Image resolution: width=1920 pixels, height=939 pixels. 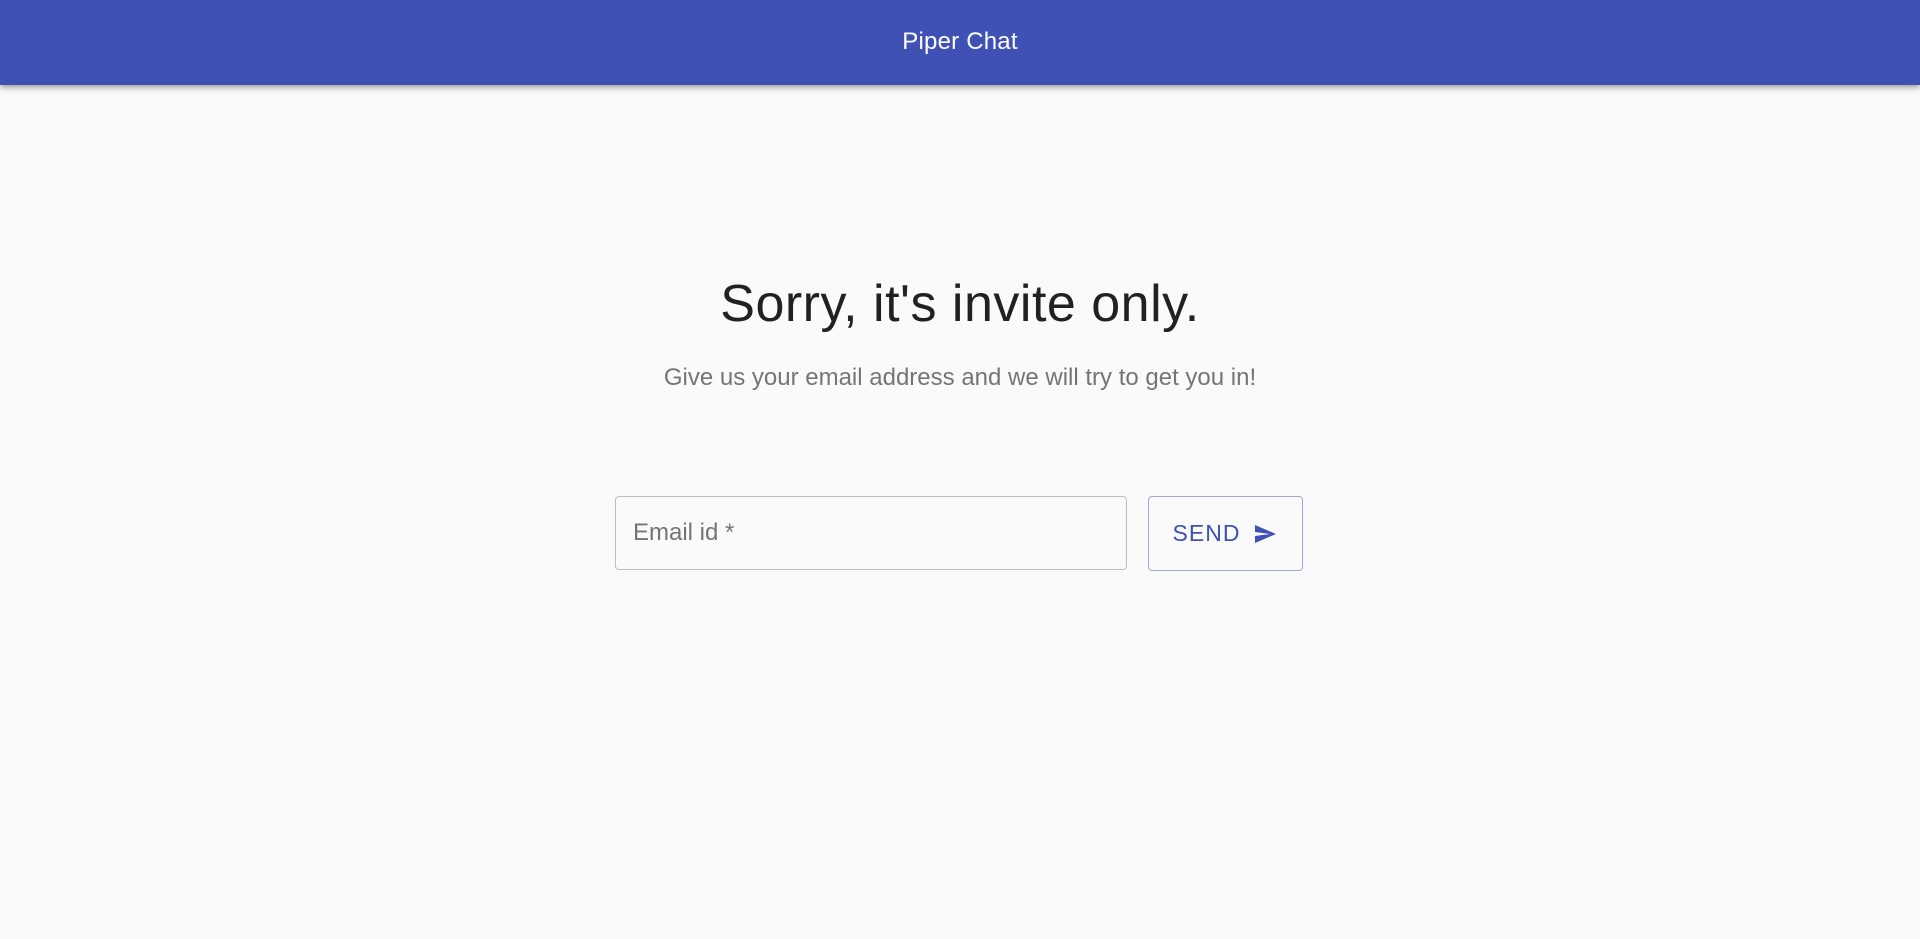 I want to click on app-title: Piper Chat, so click(x=960, y=41).